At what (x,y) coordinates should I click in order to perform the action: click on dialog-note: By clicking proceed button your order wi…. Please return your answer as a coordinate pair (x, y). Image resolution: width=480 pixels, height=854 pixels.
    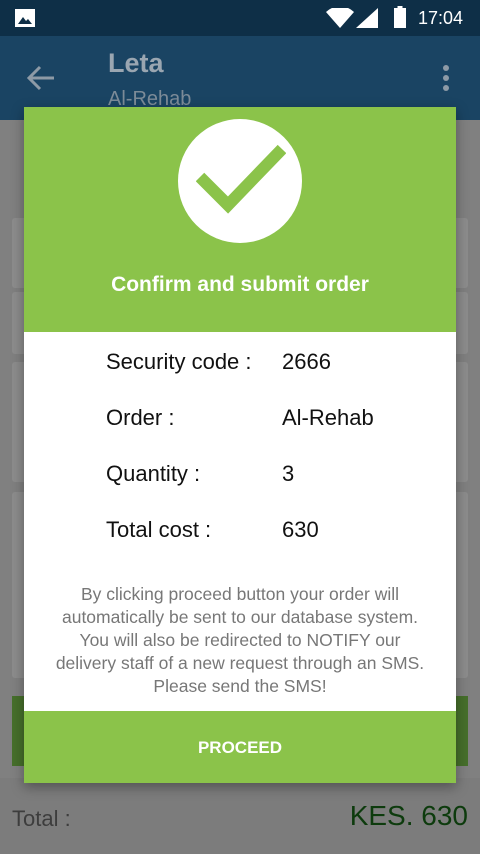
    Looking at the image, I should click on (240, 640).